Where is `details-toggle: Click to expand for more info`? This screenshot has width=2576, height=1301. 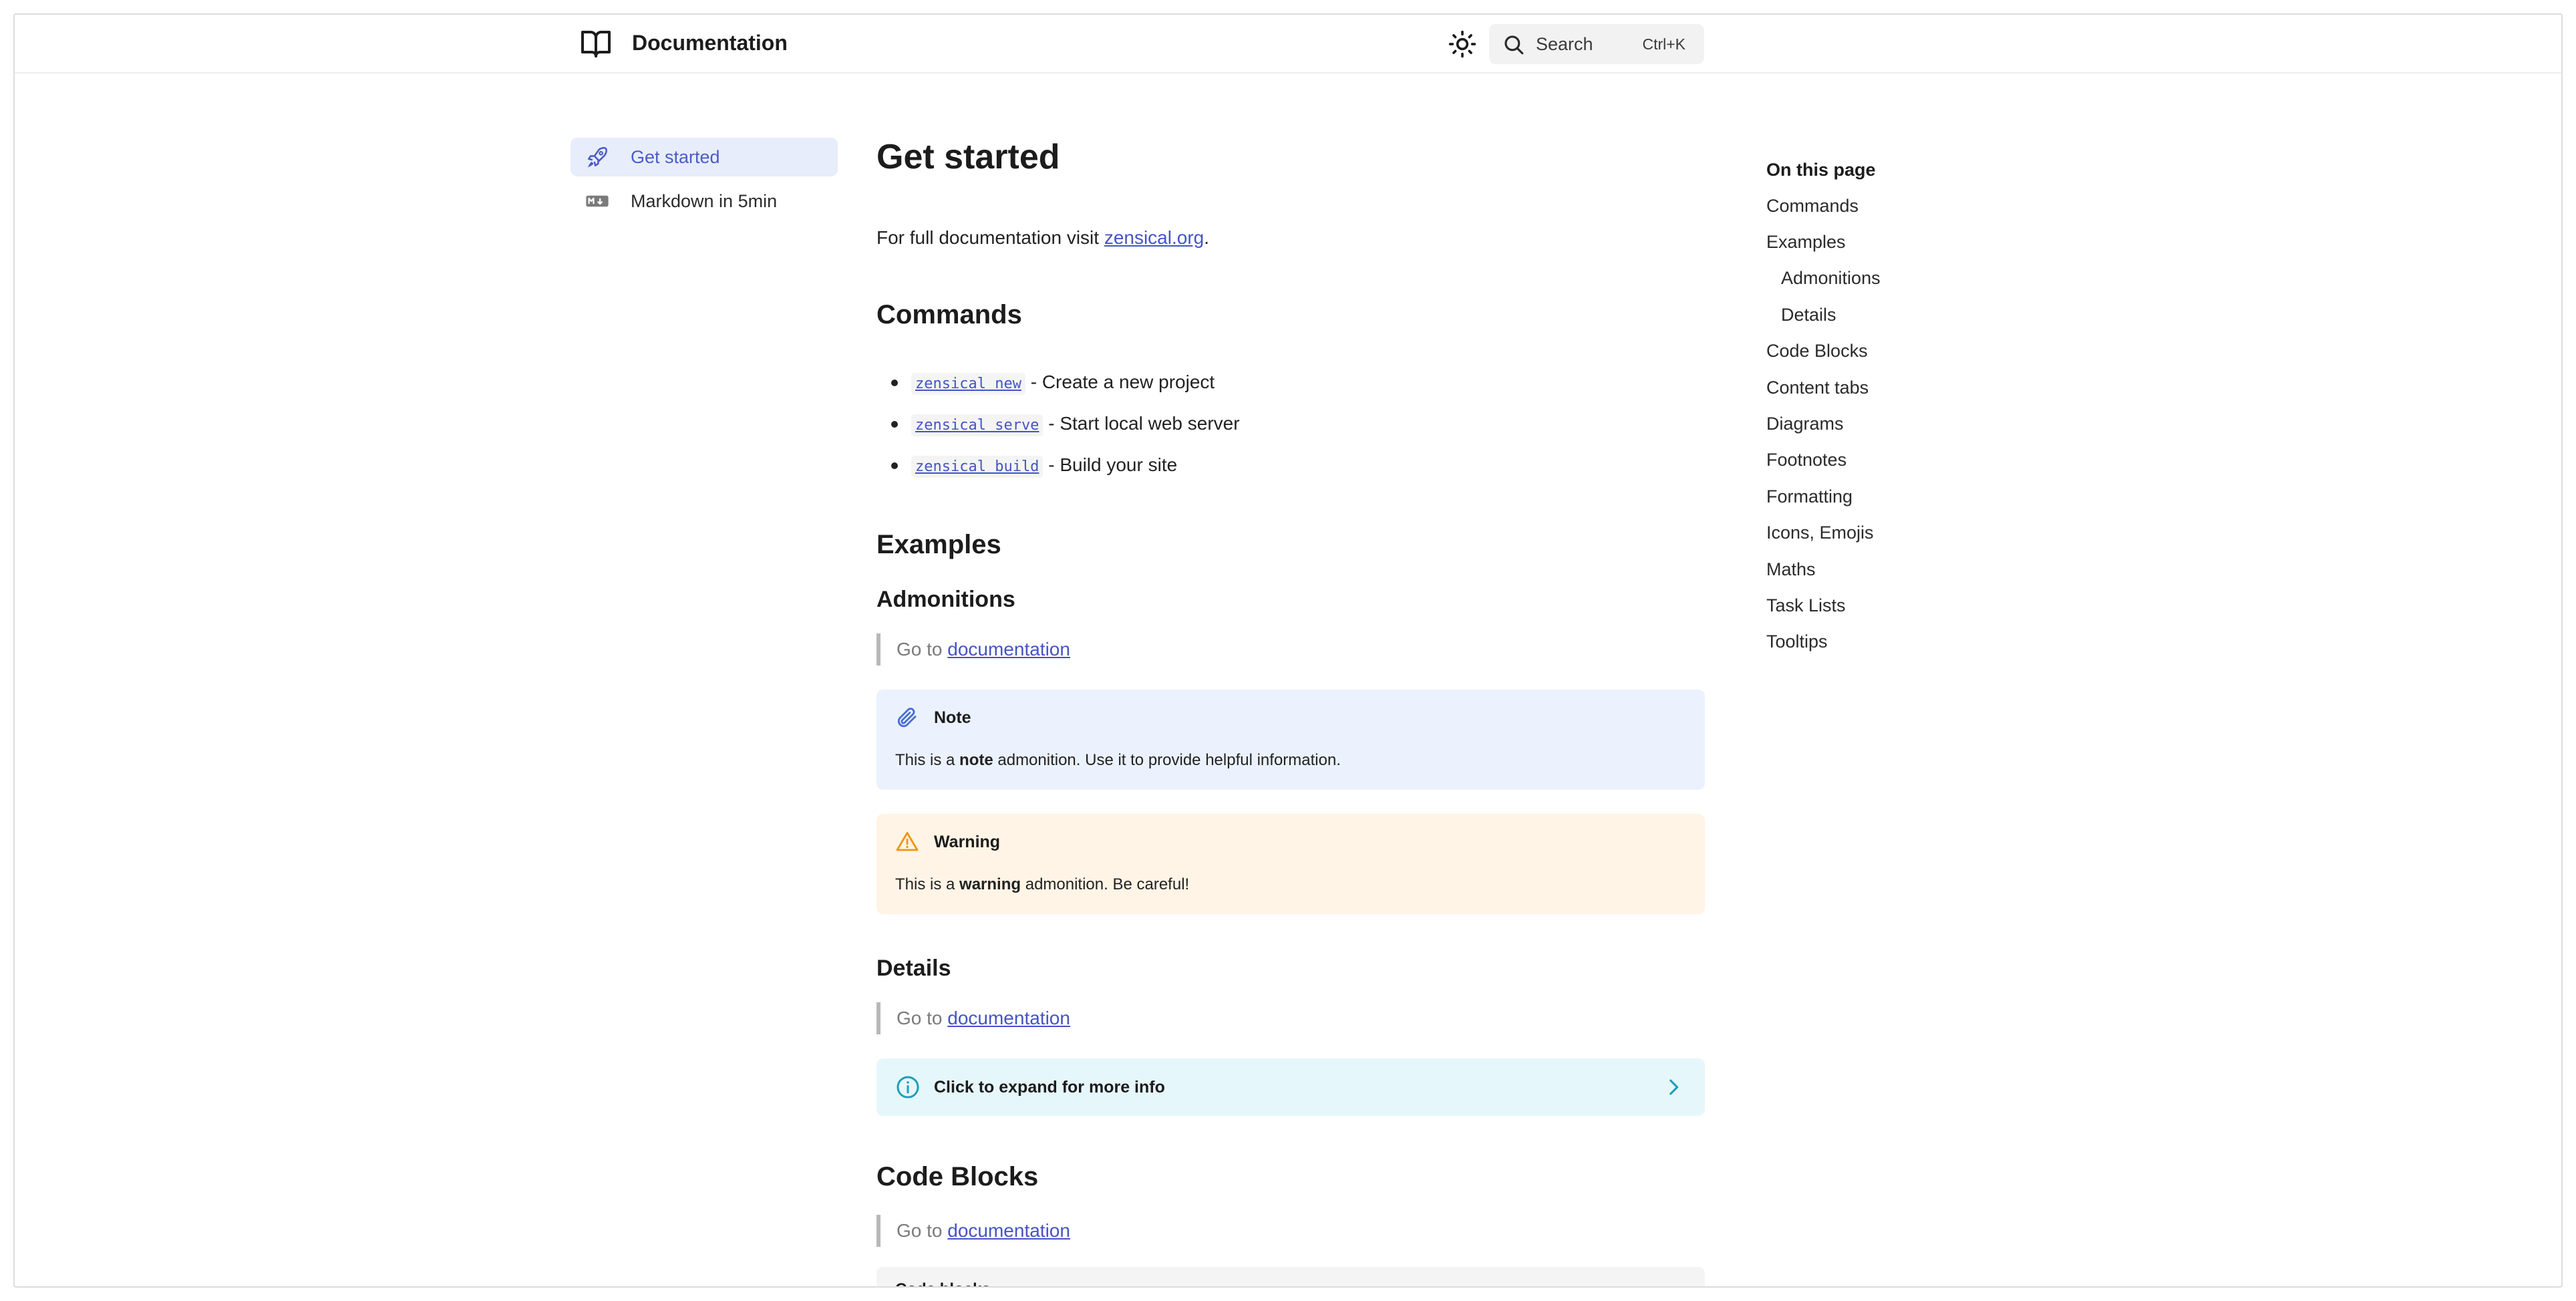 details-toggle: Click to expand for more info is located at coordinates (1290, 1087).